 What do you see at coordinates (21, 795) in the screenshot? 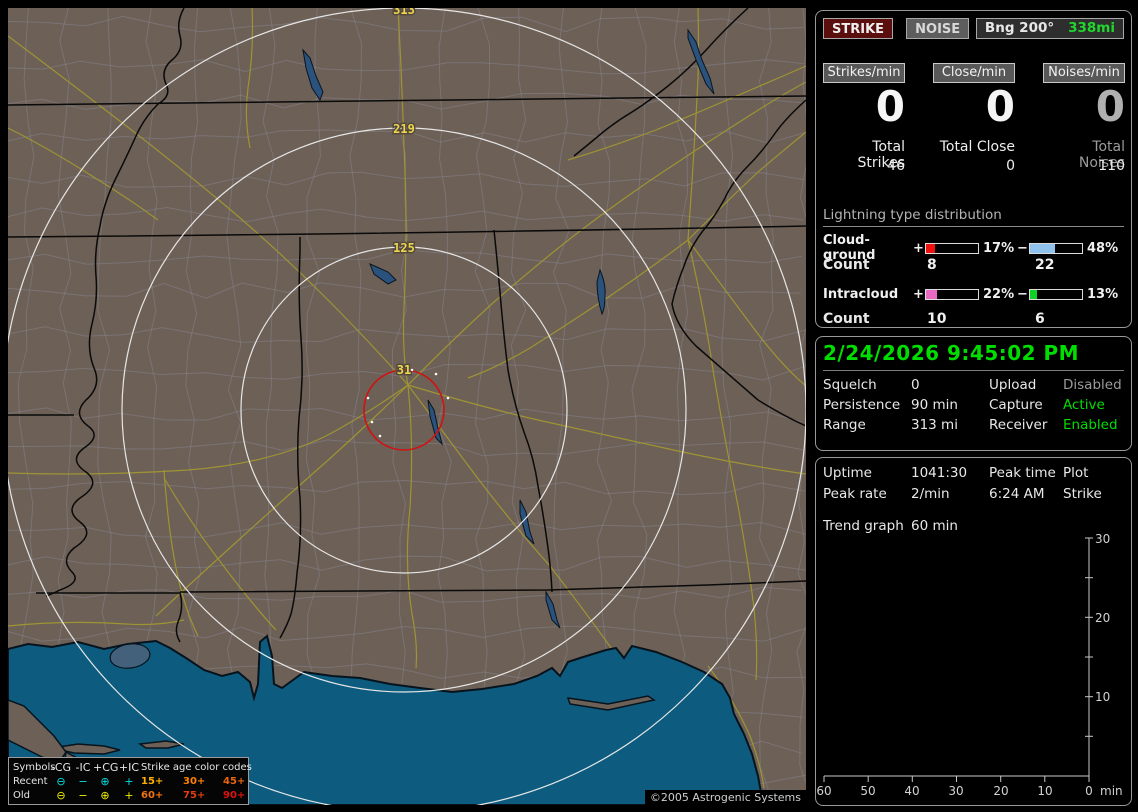
I see `legend-old-label: Old` at bounding box center [21, 795].